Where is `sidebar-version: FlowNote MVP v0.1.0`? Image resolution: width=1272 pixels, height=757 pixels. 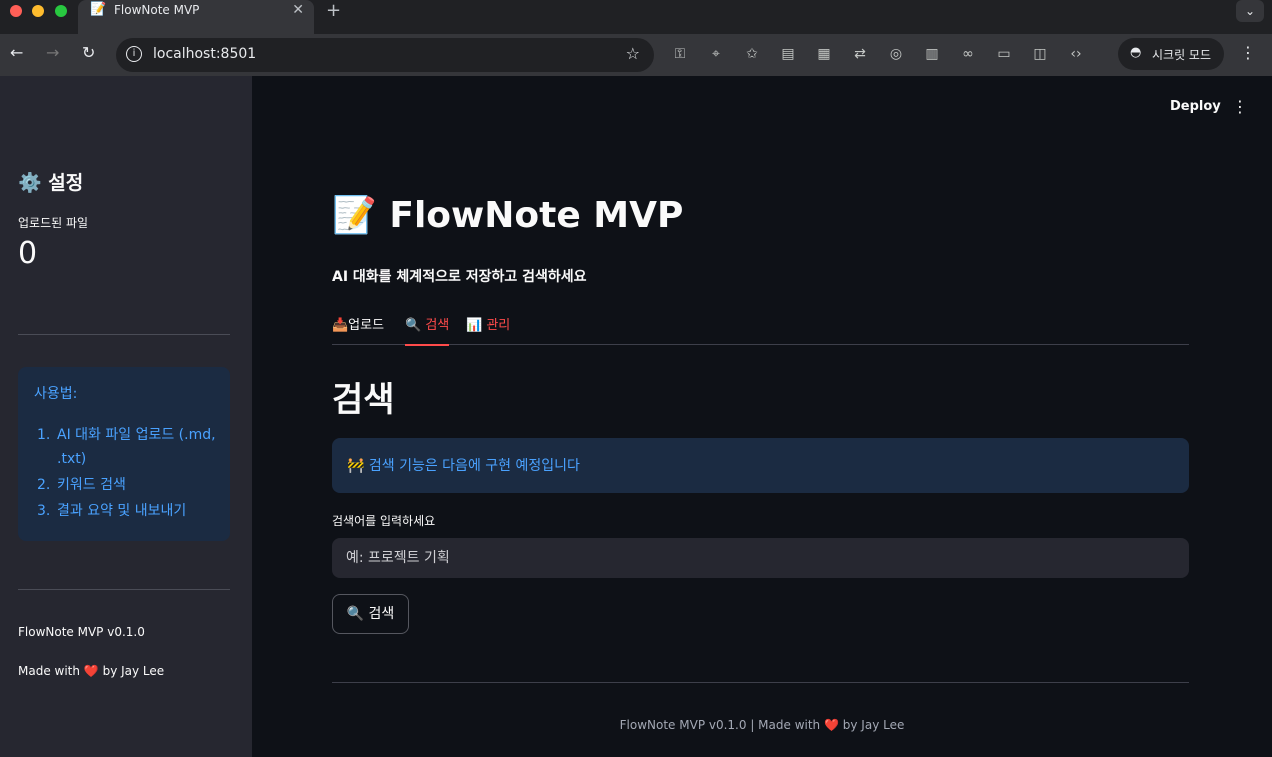
sidebar-version: FlowNote MVP v0.1.0 is located at coordinates (81, 632).